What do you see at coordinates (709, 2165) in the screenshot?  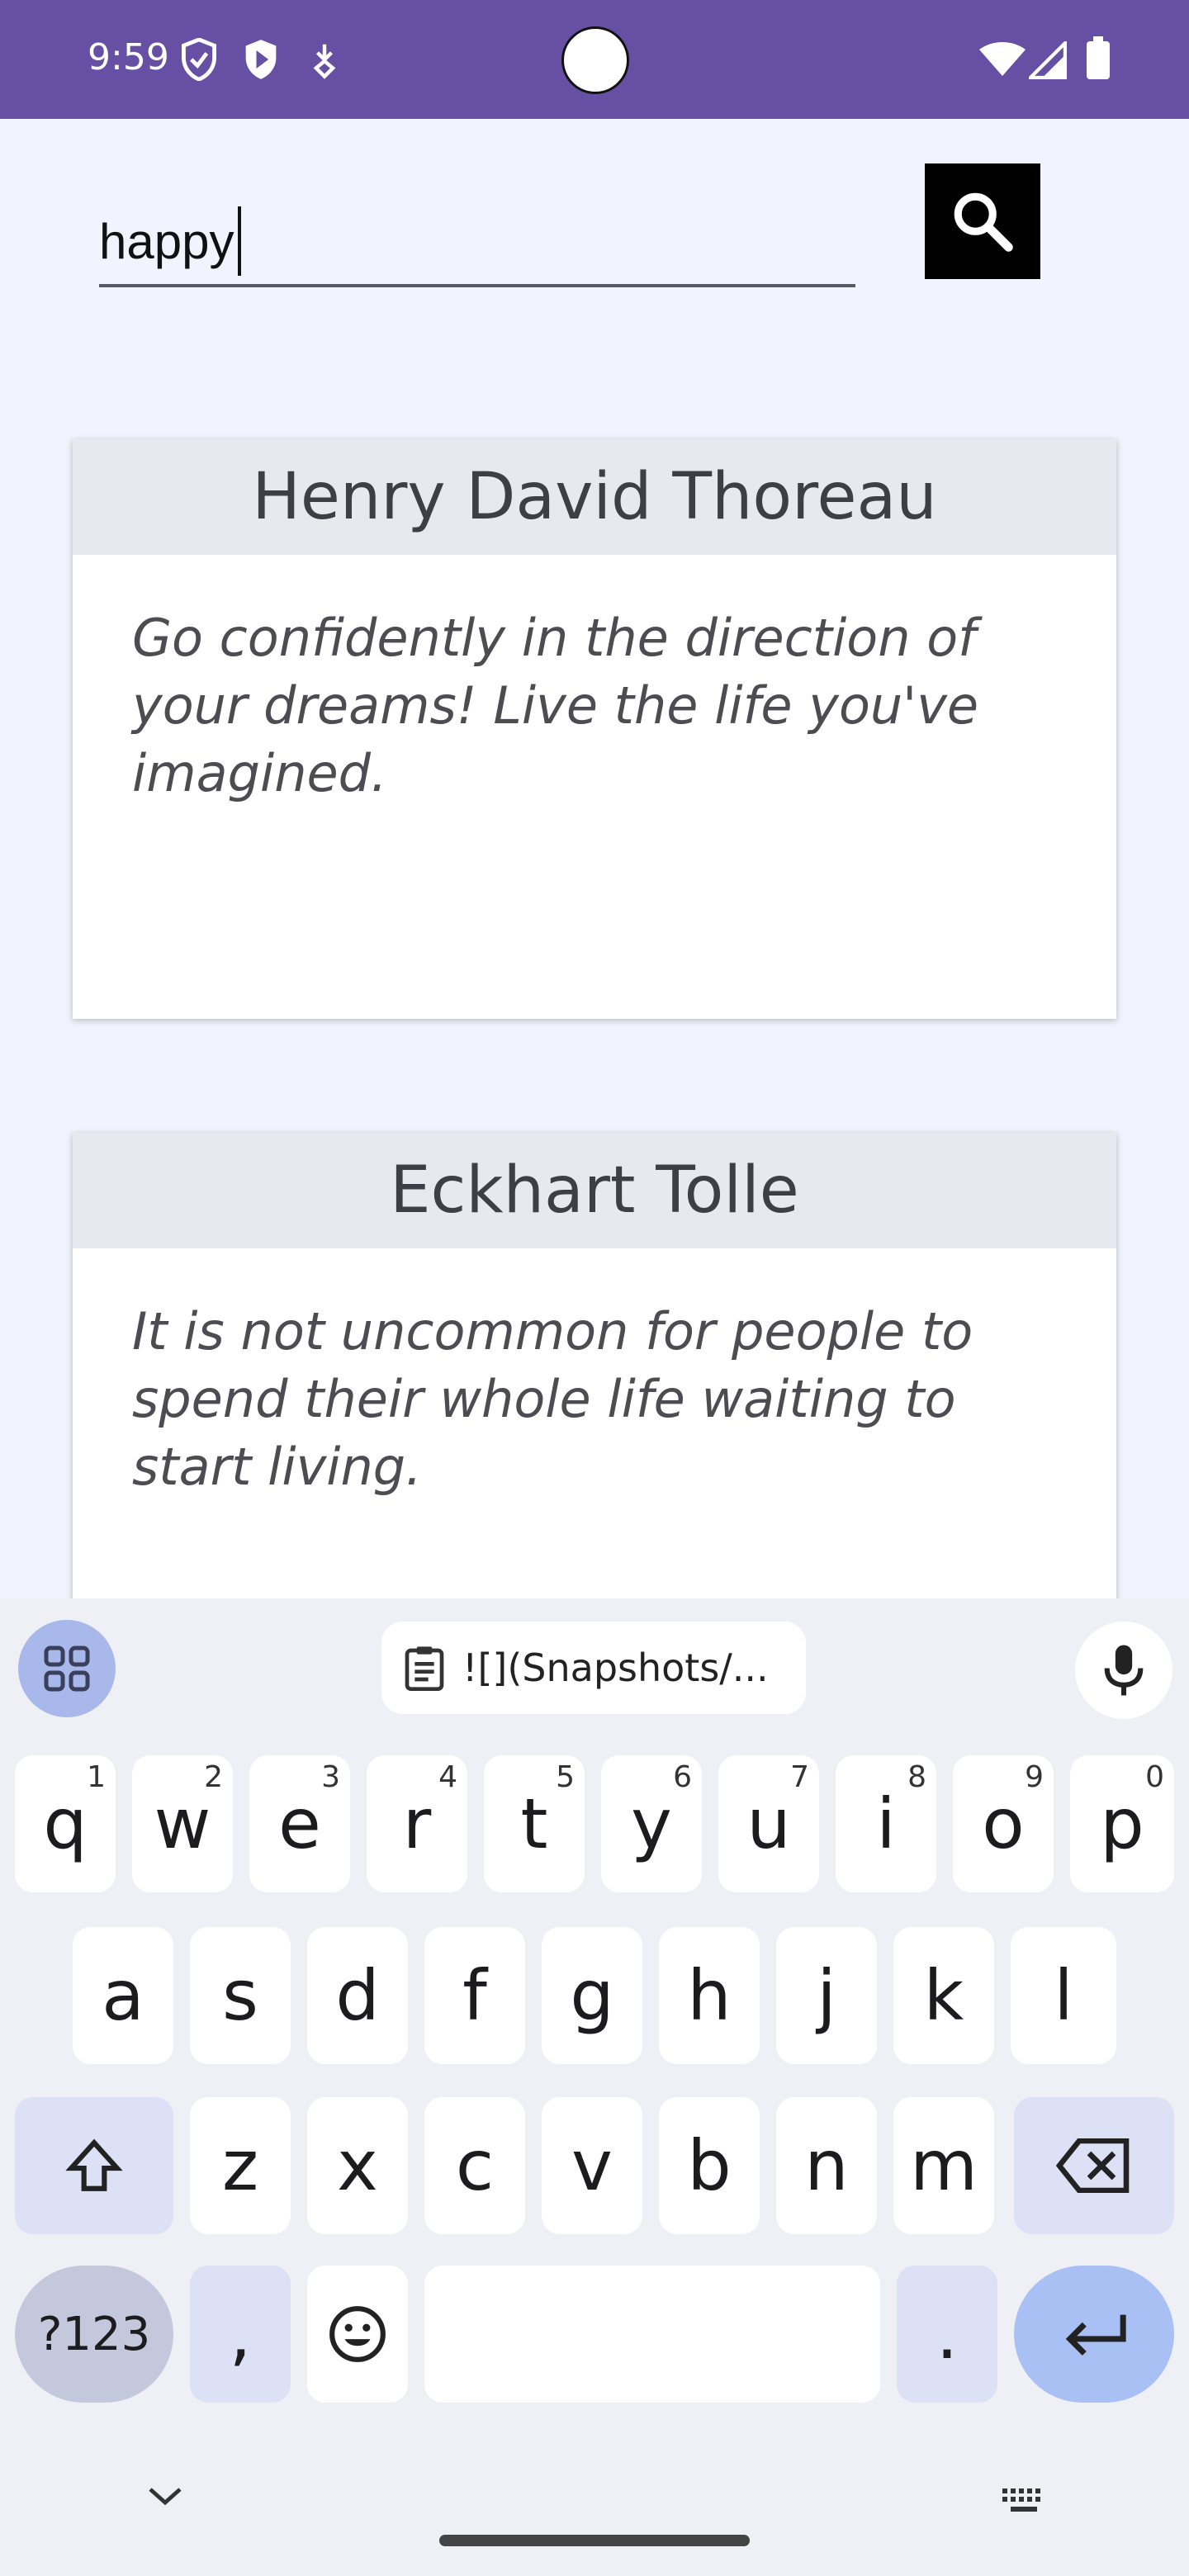 I see `key-b: b` at bounding box center [709, 2165].